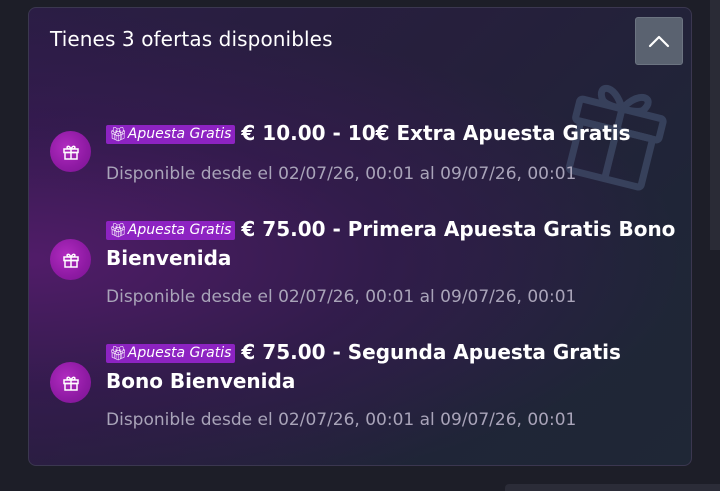 The height and width of the screenshot is (491, 720). I want to click on chevron-up-icon, so click(659, 41).